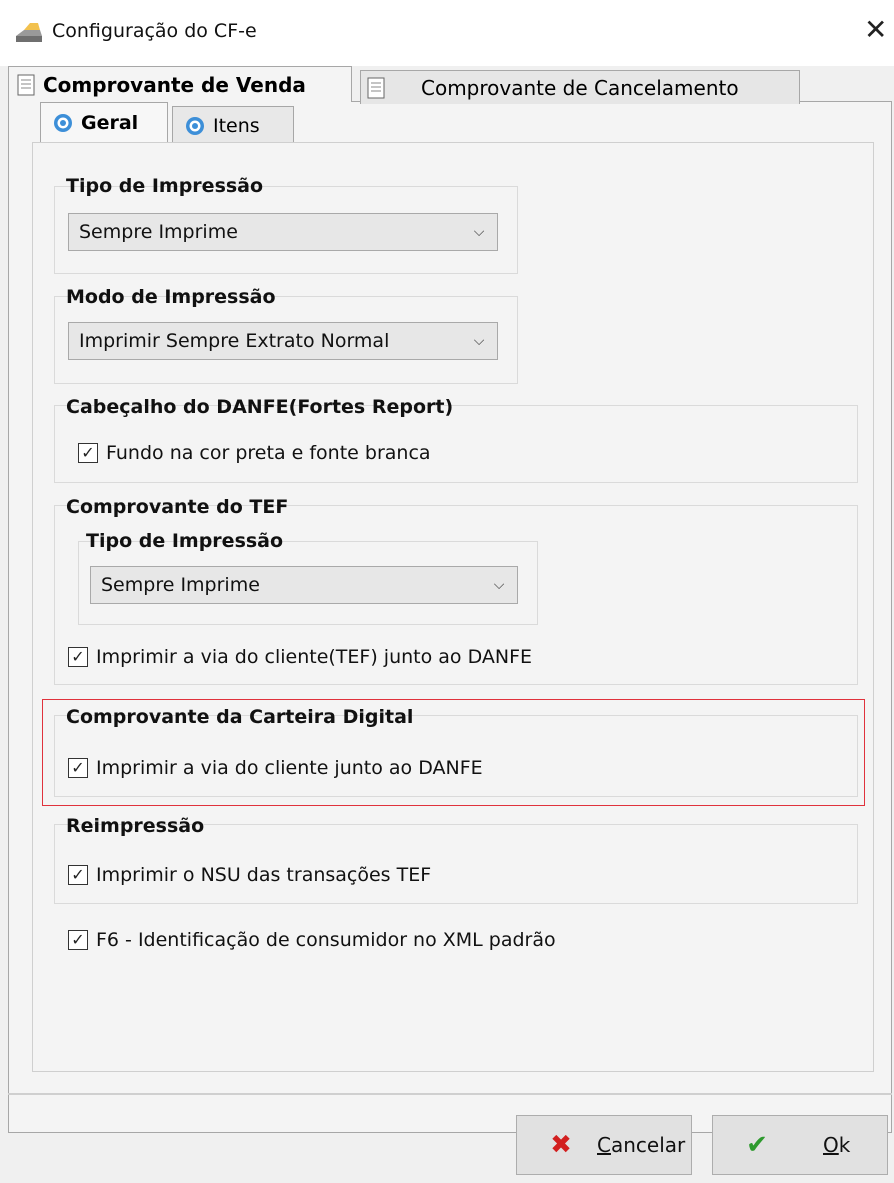  I want to click on tab-comprovante-venda: Comprovante de Venda, so click(180, 84).